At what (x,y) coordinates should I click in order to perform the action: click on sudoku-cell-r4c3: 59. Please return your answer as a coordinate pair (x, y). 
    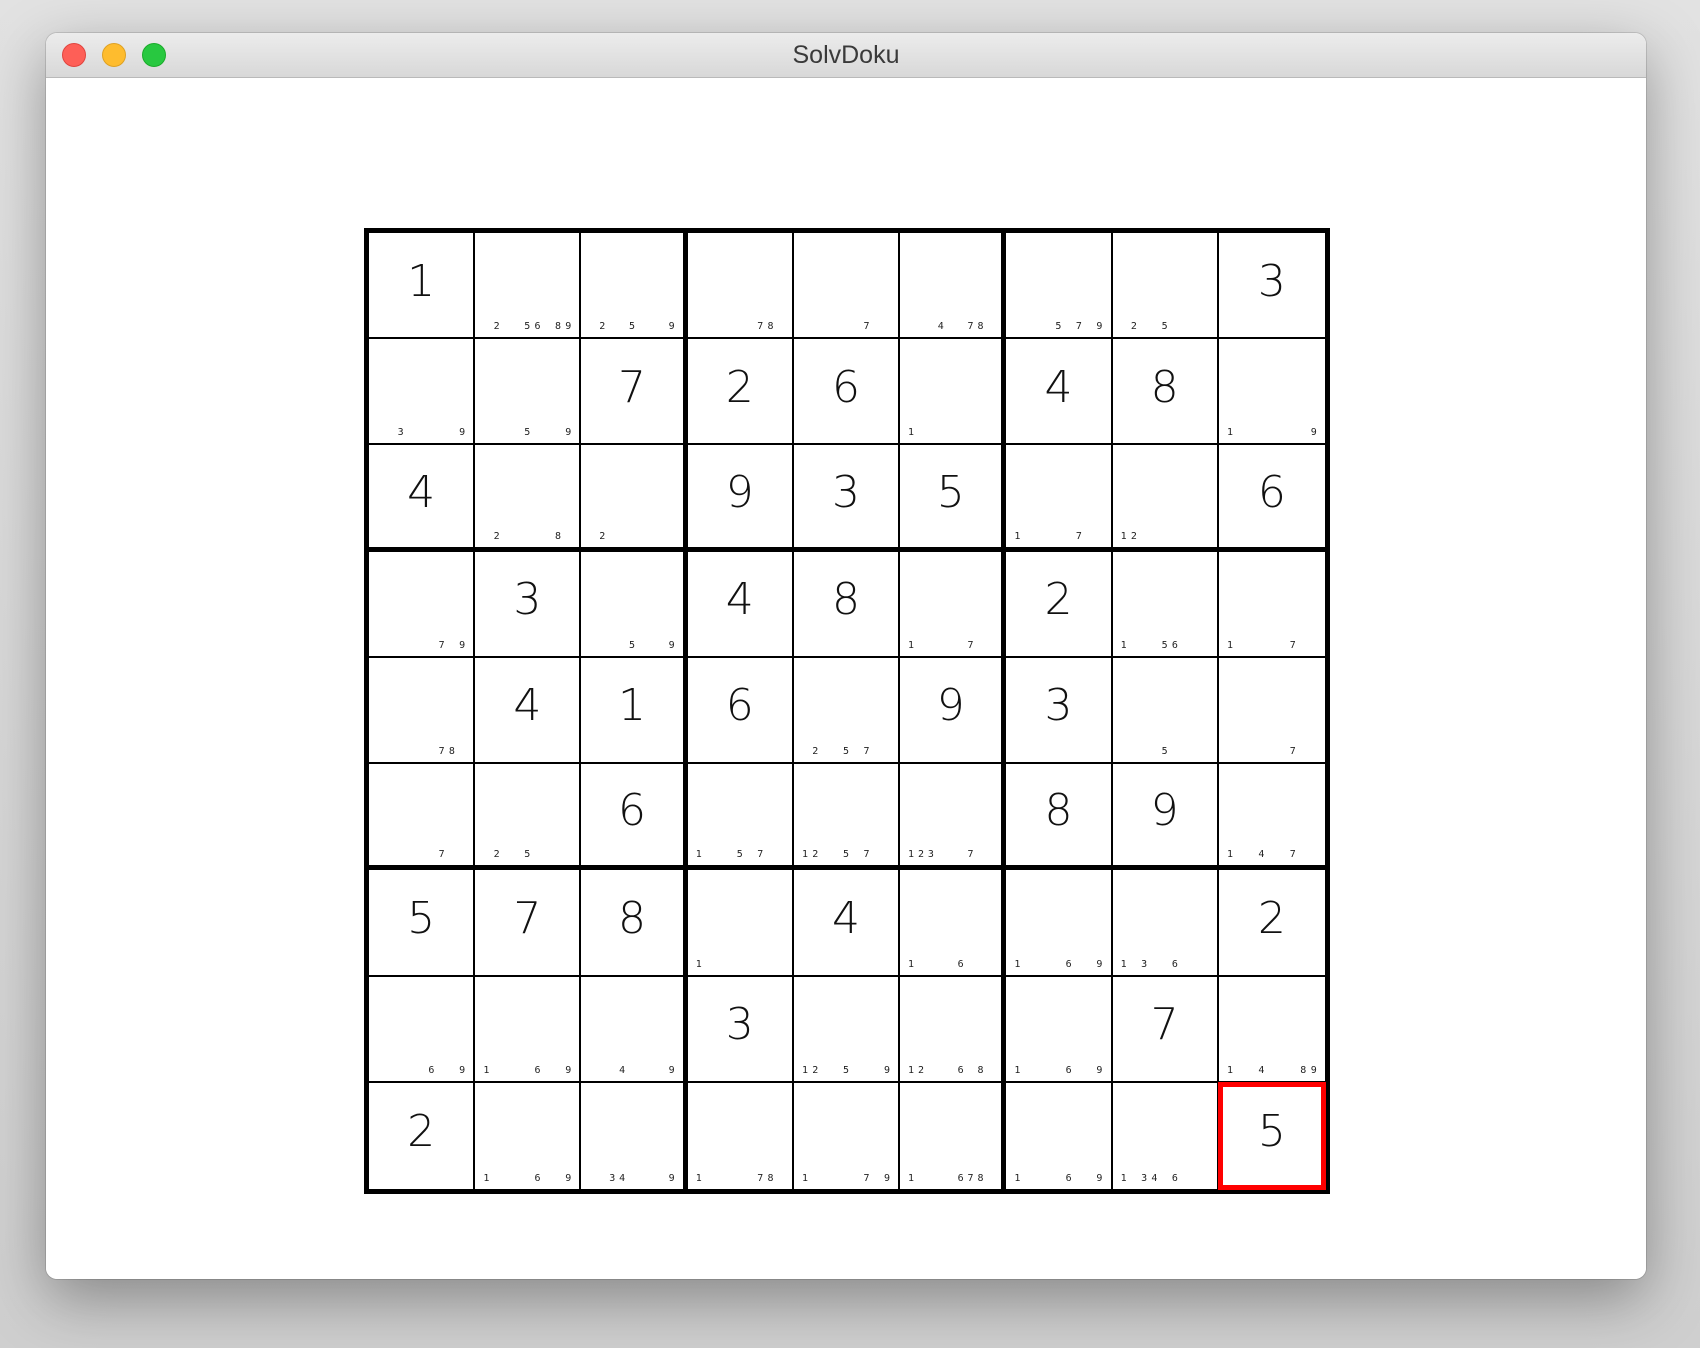
    Looking at the image, I should click on (634, 604).